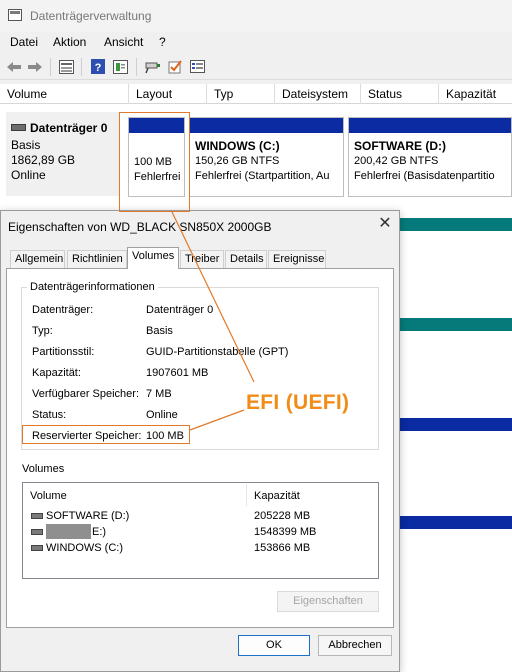 The image size is (512, 672). I want to click on partition-status: Fehlerfrei (Basisdatenpartitio, so click(424, 176).